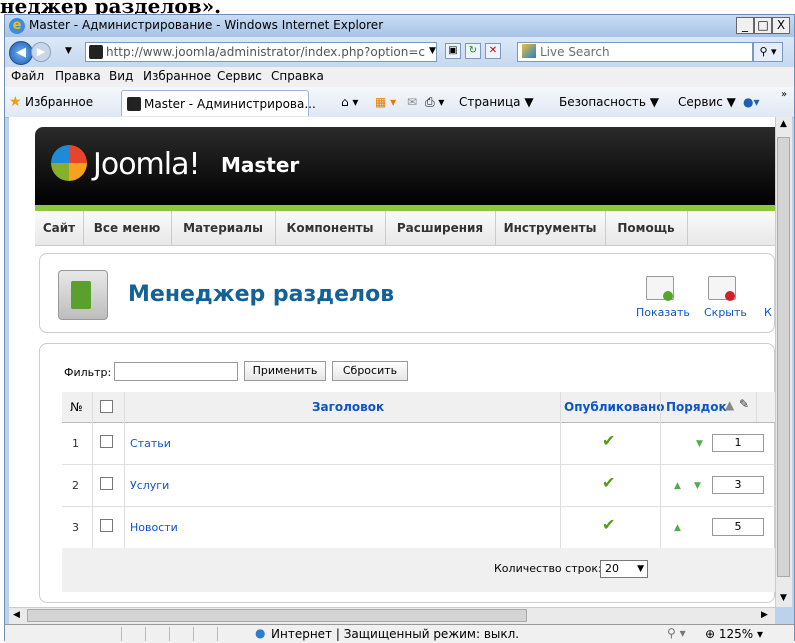 The width and height of the screenshot is (795, 643). Describe the element at coordinates (407, 293) in the screenshot. I see `page-toolbar: Менеджер разделов Показать Скрыть К` at that location.